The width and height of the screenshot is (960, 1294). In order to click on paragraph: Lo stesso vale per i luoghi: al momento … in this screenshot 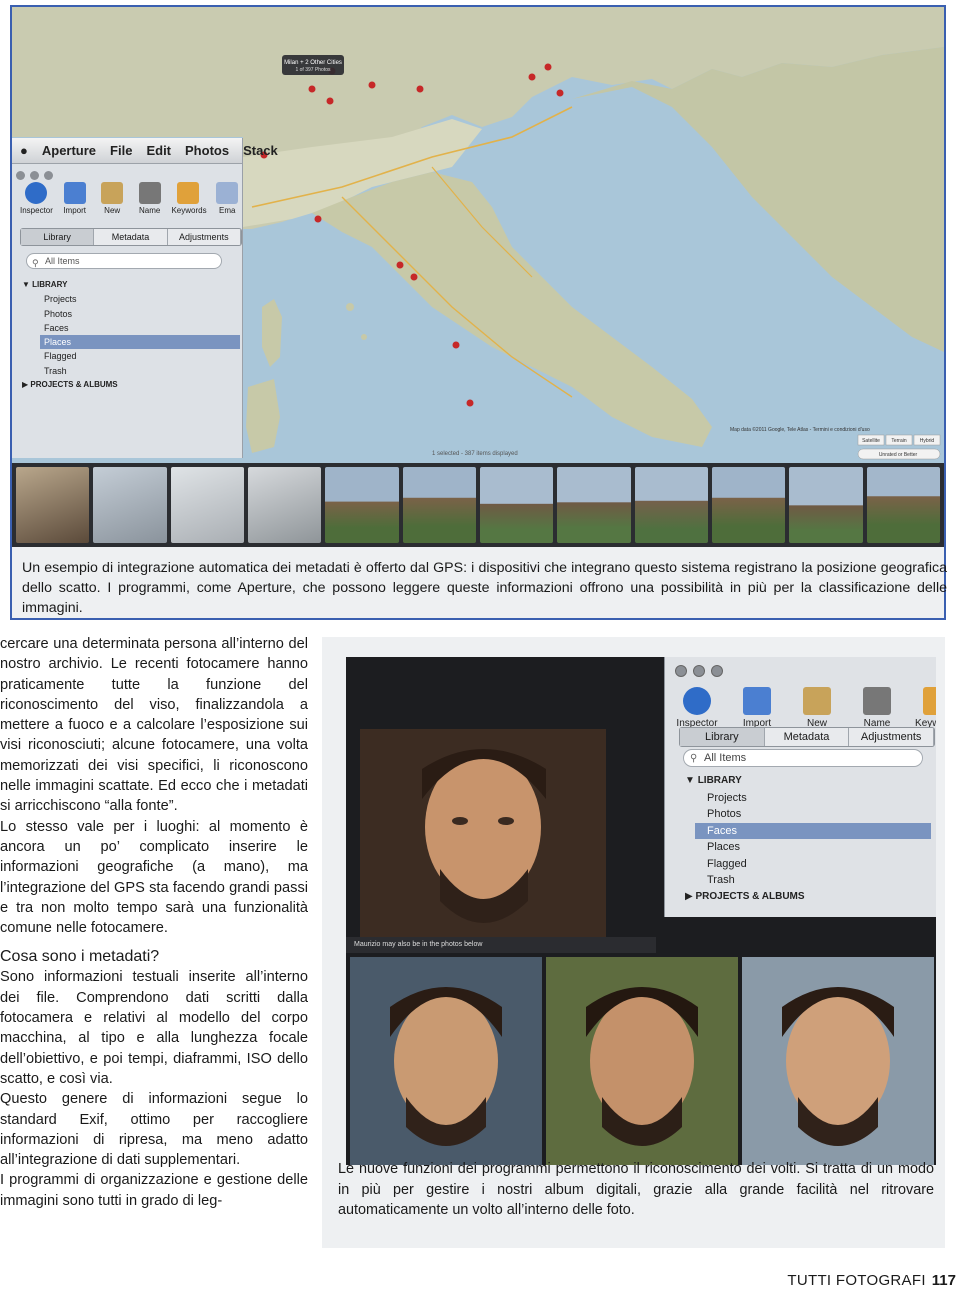, I will do `click(154, 877)`.